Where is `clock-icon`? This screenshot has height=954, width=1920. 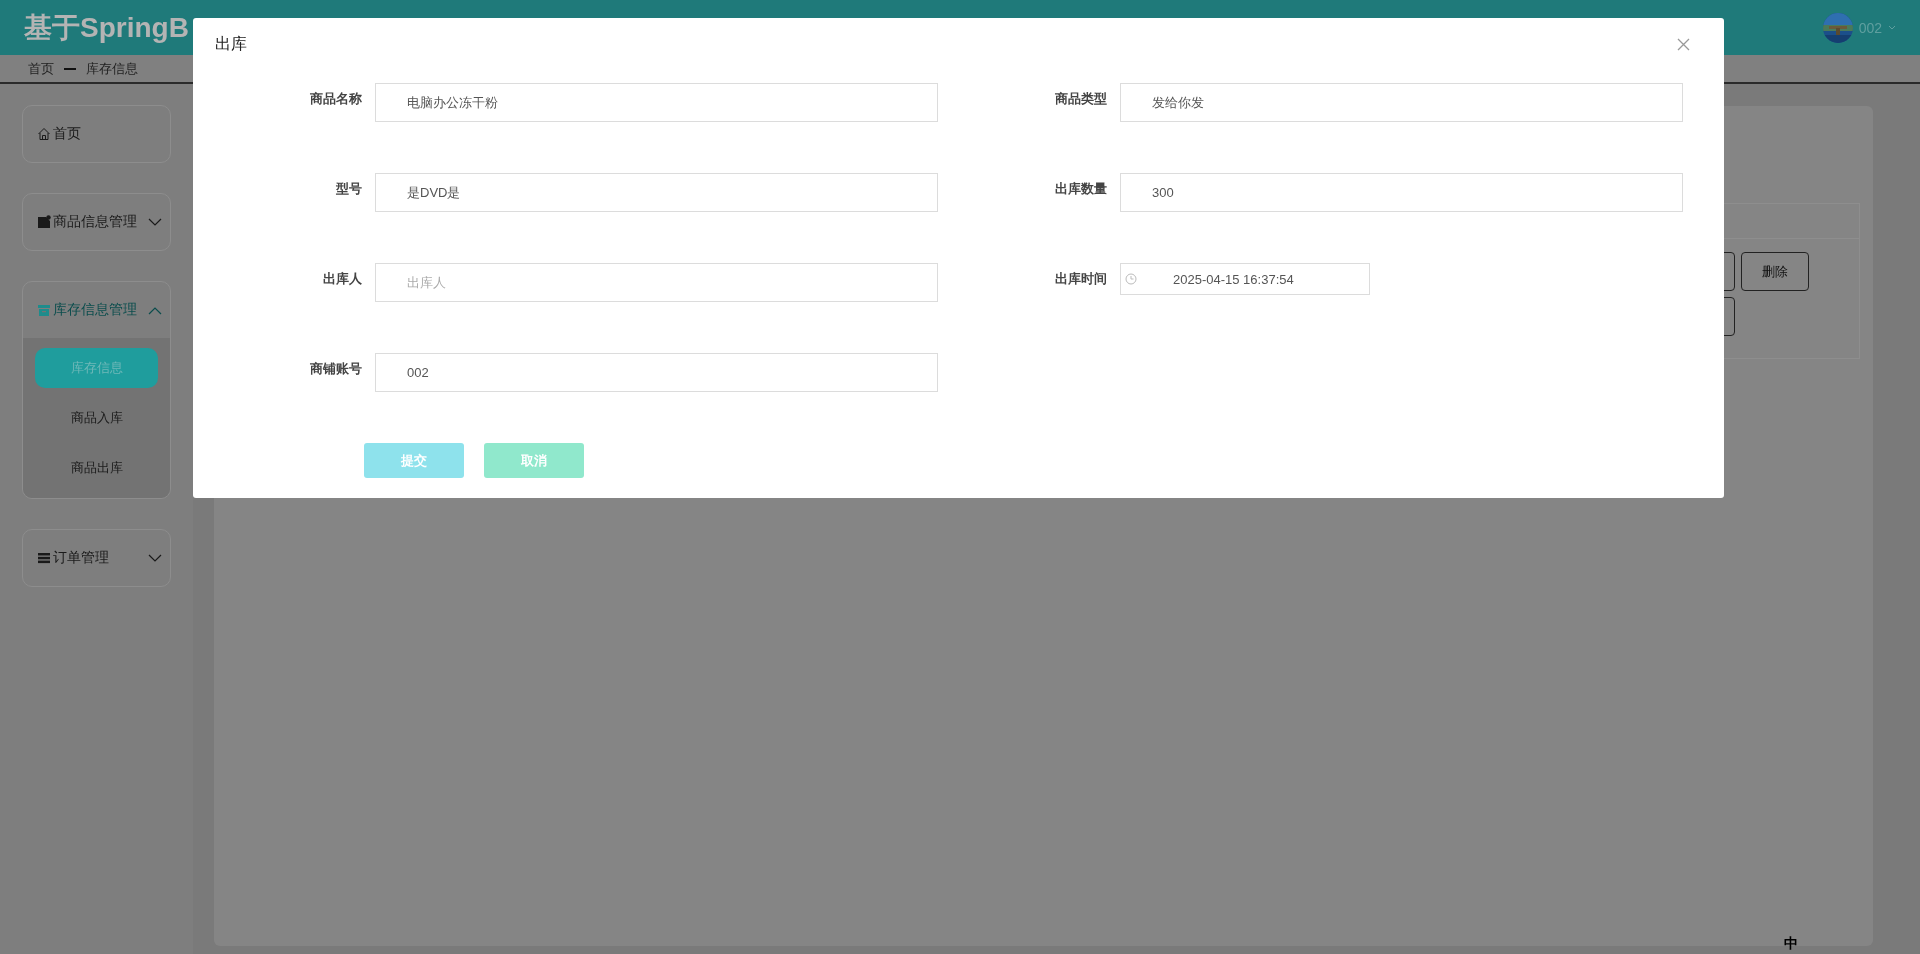
clock-icon is located at coordinates (1131, 279).